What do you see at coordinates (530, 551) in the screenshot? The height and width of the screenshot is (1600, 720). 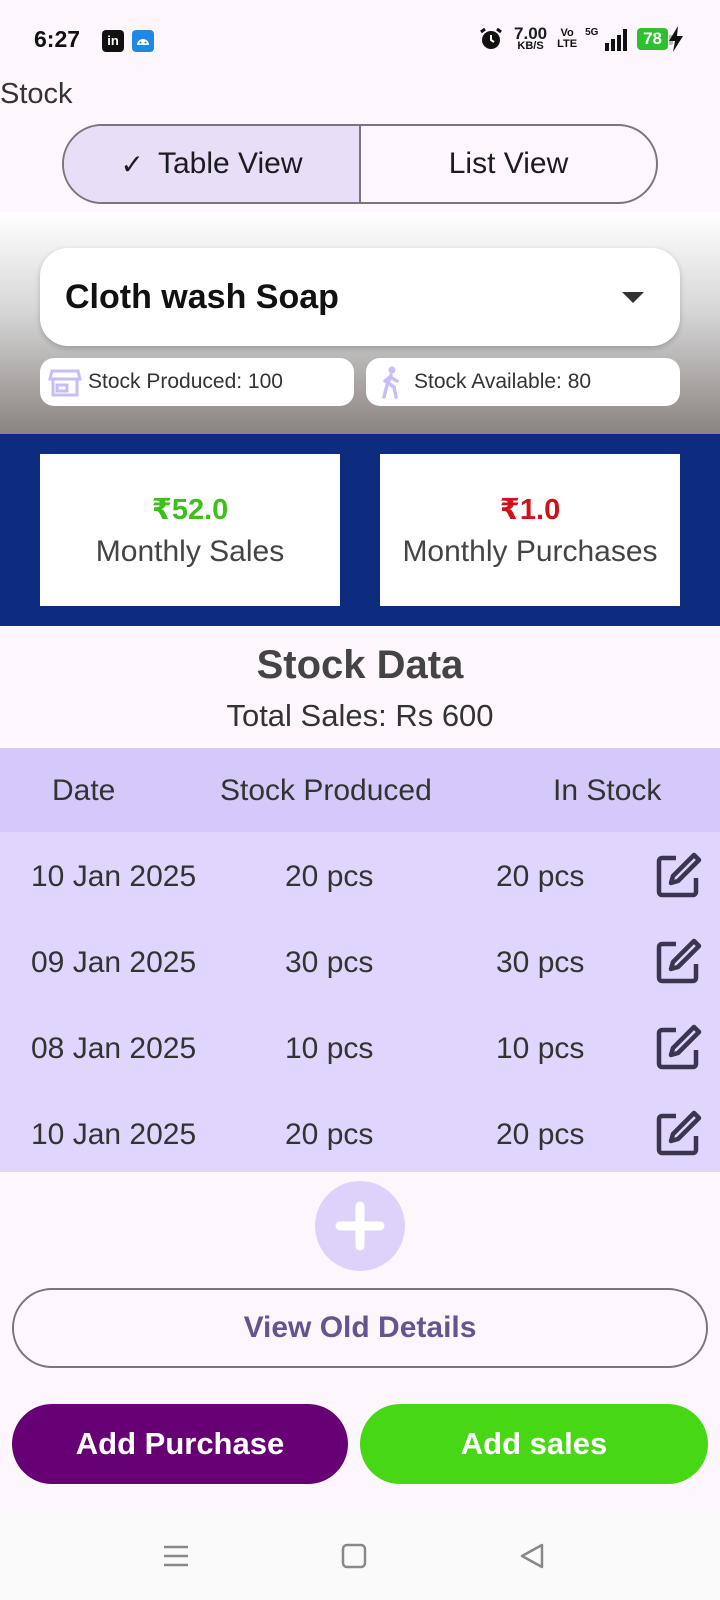 I see `monthly-purchases-label: Monthly Purchases` at bounding box center [530, 551].